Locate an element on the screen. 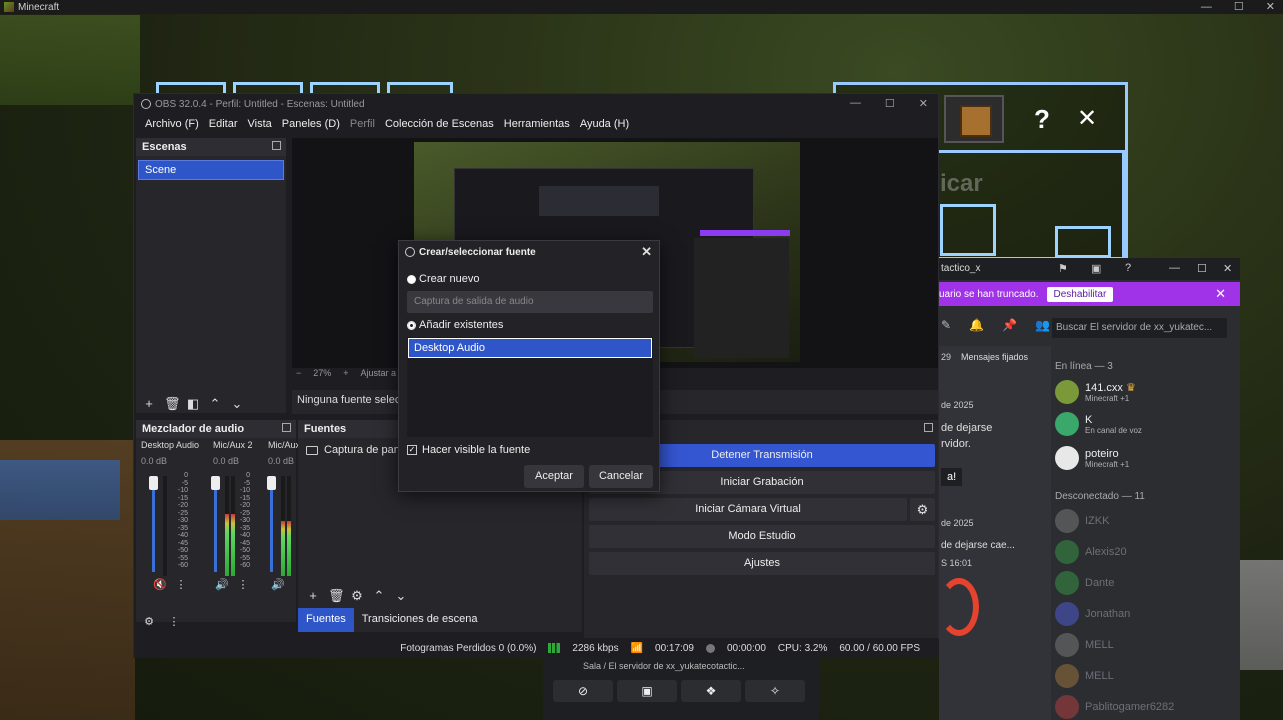 This screenshot has width=1283, height=720. settings-button: Ajustes is located at coordinates (762, 563).